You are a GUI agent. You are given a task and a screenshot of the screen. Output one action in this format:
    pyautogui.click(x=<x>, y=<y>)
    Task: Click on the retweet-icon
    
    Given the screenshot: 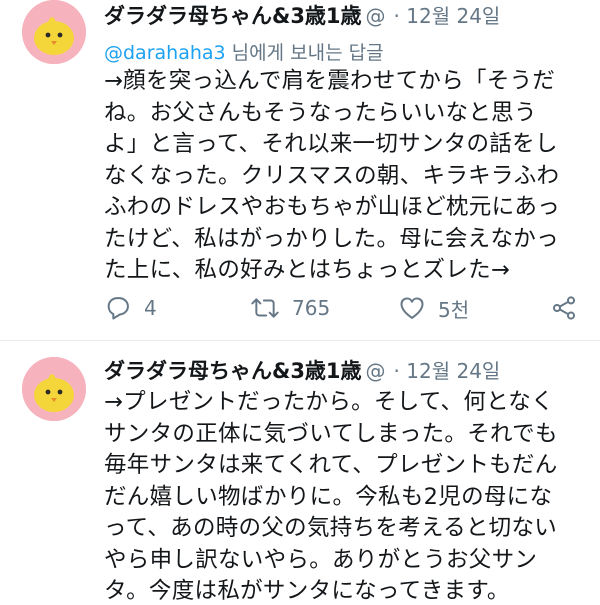 What is the action you would take?
    pyautogui.click(x=265, y=308)
    